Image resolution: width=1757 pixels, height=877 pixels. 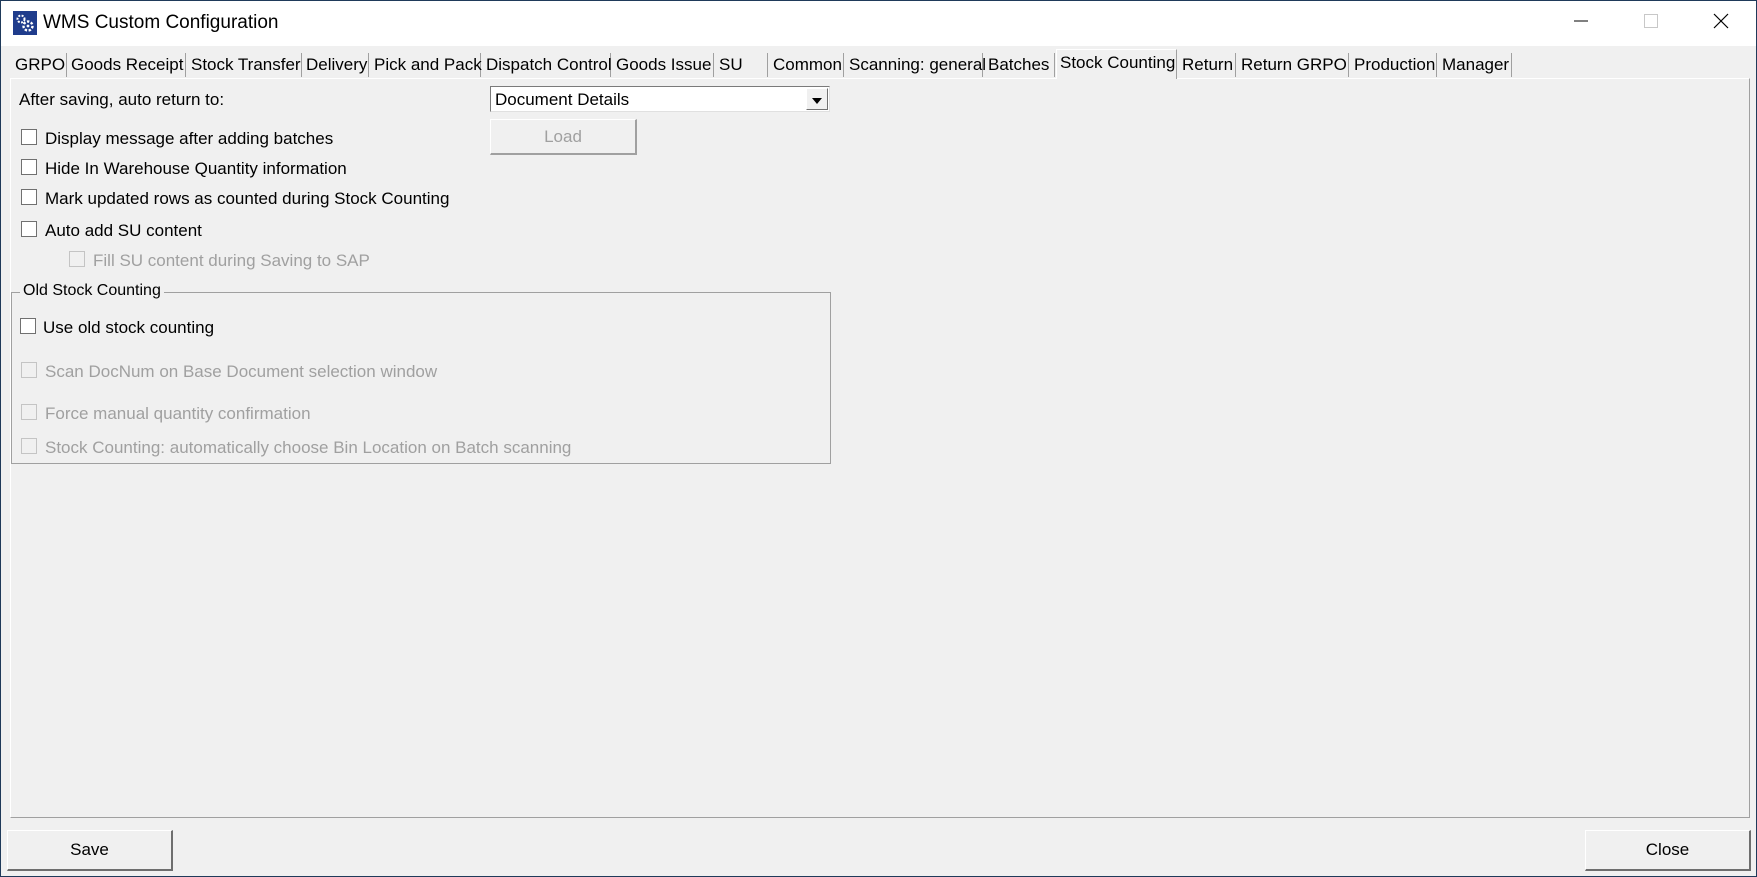 What do you see at coordinates (123, 230) in the screenshot?
I see `auto-add-su-label: Auto add SU content` at bounding box center [123, 230].